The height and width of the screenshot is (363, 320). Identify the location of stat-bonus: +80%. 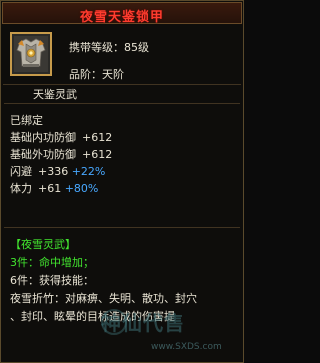
(81, 188).